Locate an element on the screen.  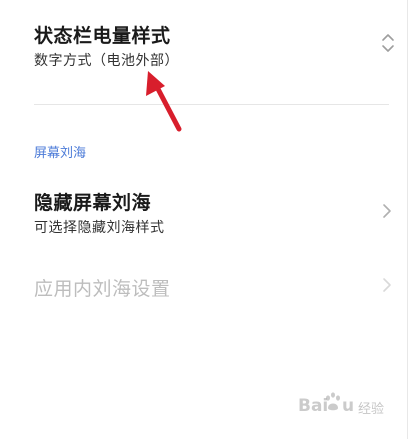
status-bar-battery-style-value: 数字方式（电池外部） is located at coordinates (106, 61).